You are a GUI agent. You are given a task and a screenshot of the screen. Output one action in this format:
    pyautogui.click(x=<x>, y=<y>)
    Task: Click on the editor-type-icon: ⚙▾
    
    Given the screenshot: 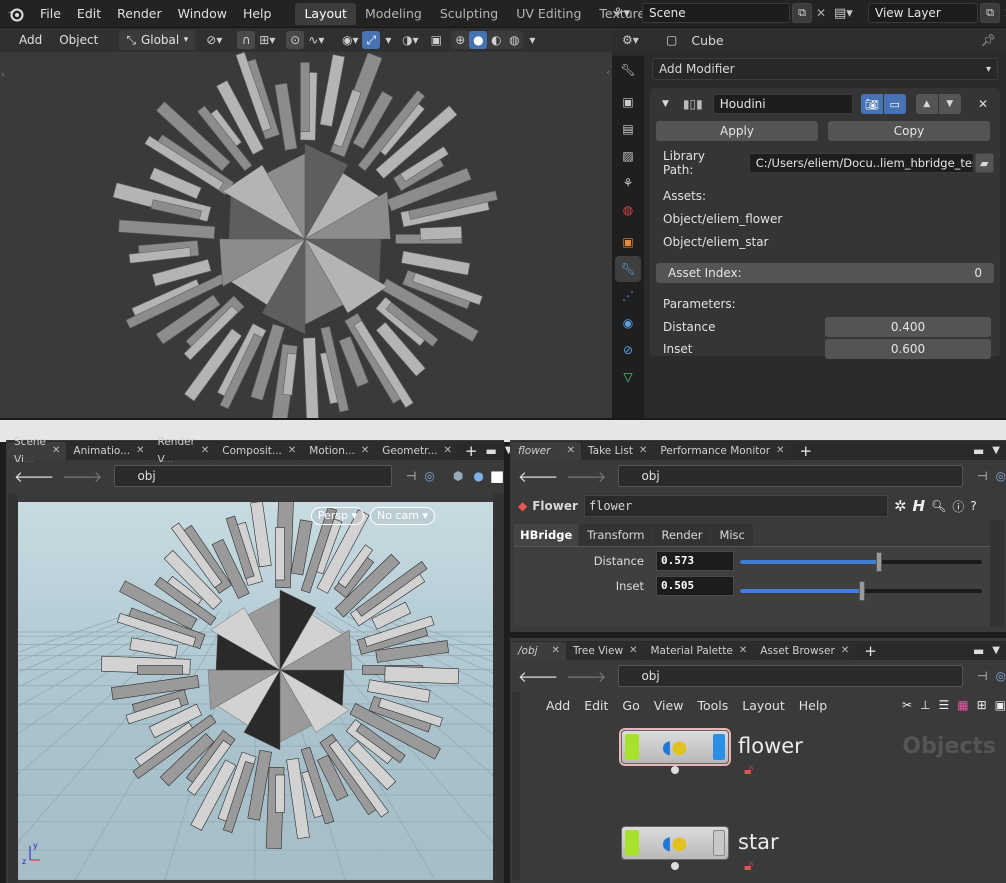 What is the action you would take?
    pyautogui.click(x=638, y=40)
    